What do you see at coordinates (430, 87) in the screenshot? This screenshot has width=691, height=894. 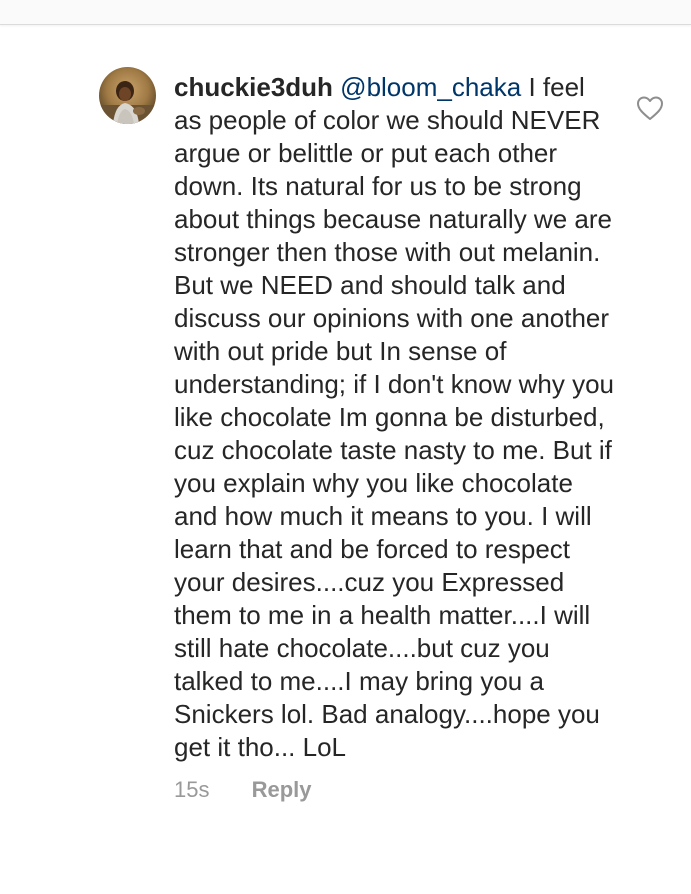 I see `comment-mention: @bloom_chaka` at bounding box center [430, 87].